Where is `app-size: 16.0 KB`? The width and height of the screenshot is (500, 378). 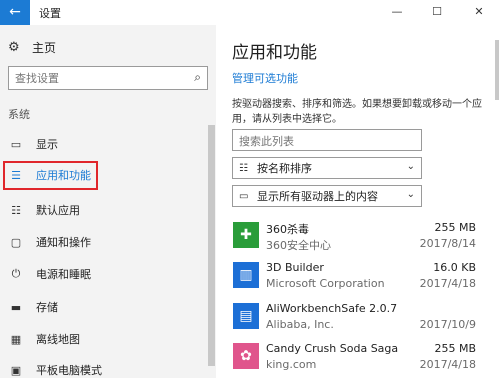 app-size: 16.0 KB is located at coordinates (454, 267).